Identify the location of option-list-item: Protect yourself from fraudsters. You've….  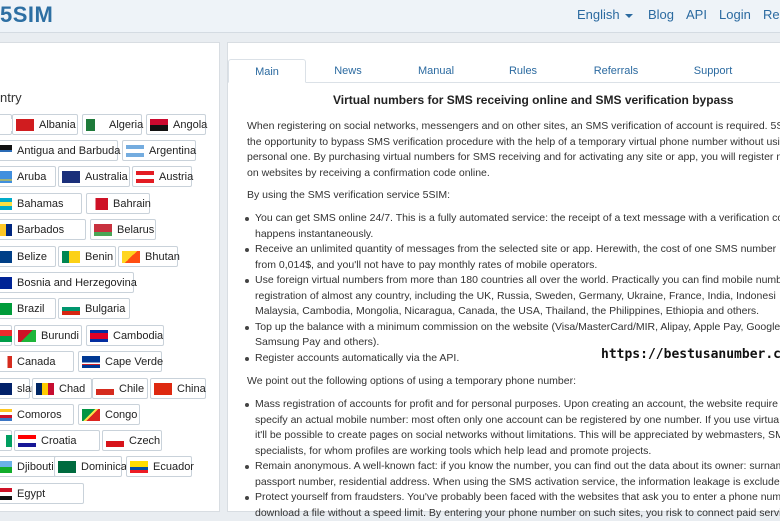
(517, 498).